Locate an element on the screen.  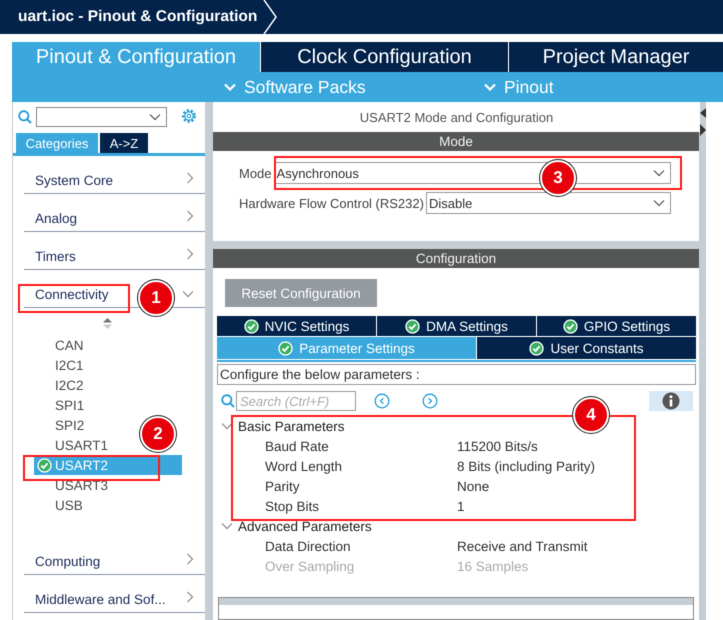
parameter-name: Parity is located at coordinates (283, 486).